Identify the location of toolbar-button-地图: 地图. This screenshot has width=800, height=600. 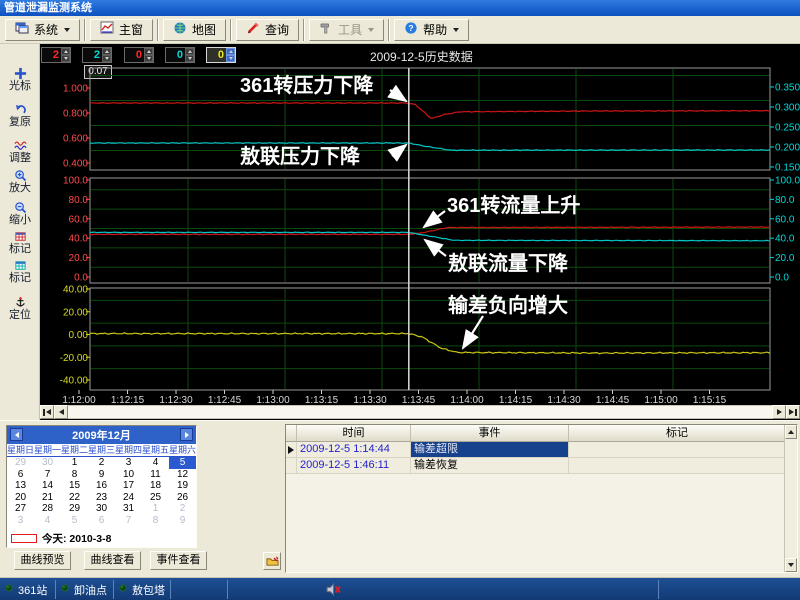
(195, 29).